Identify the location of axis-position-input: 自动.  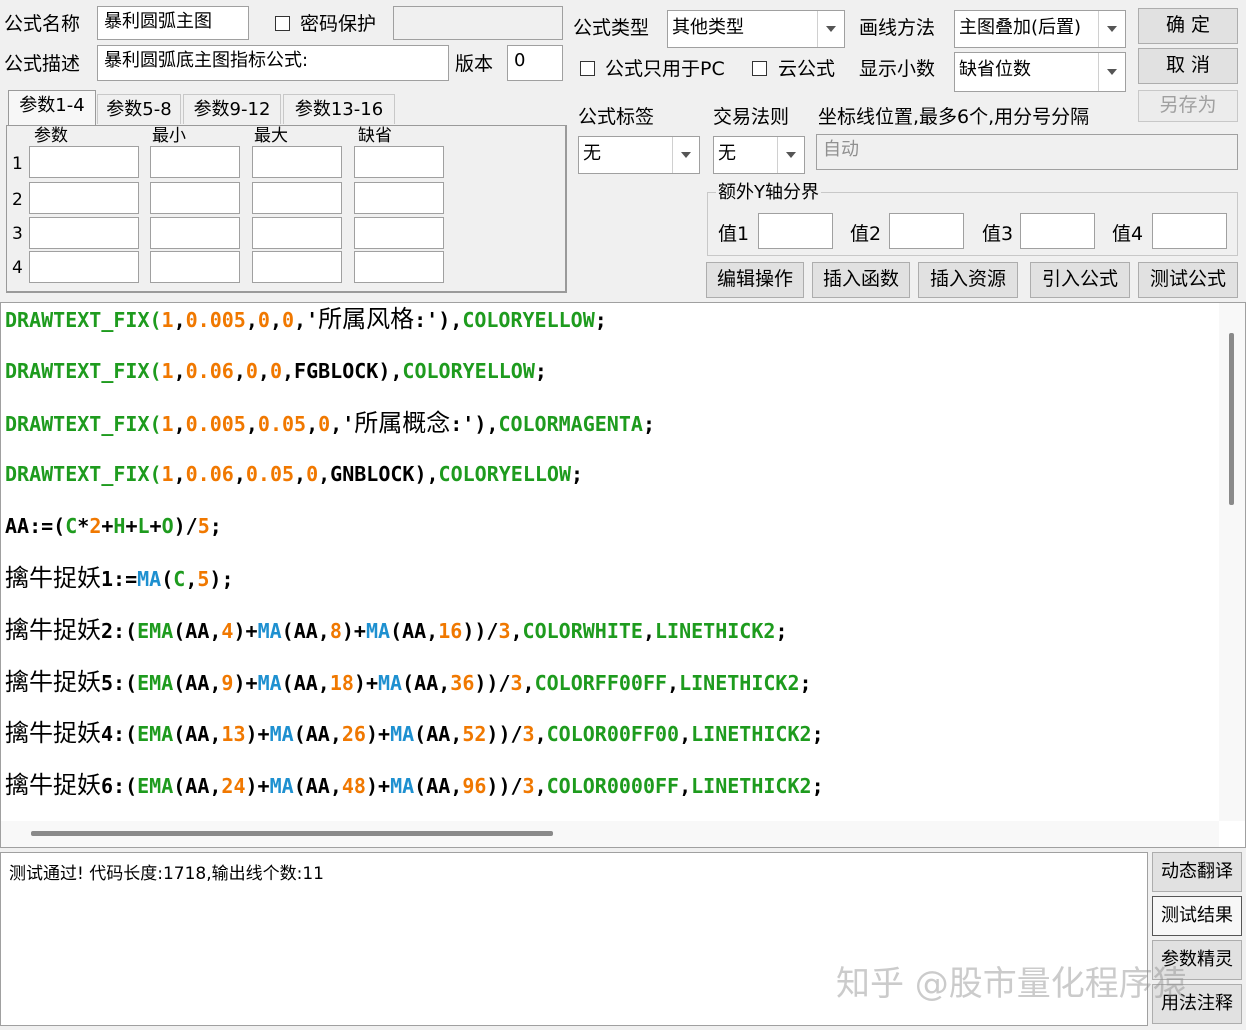
(1027, 152).